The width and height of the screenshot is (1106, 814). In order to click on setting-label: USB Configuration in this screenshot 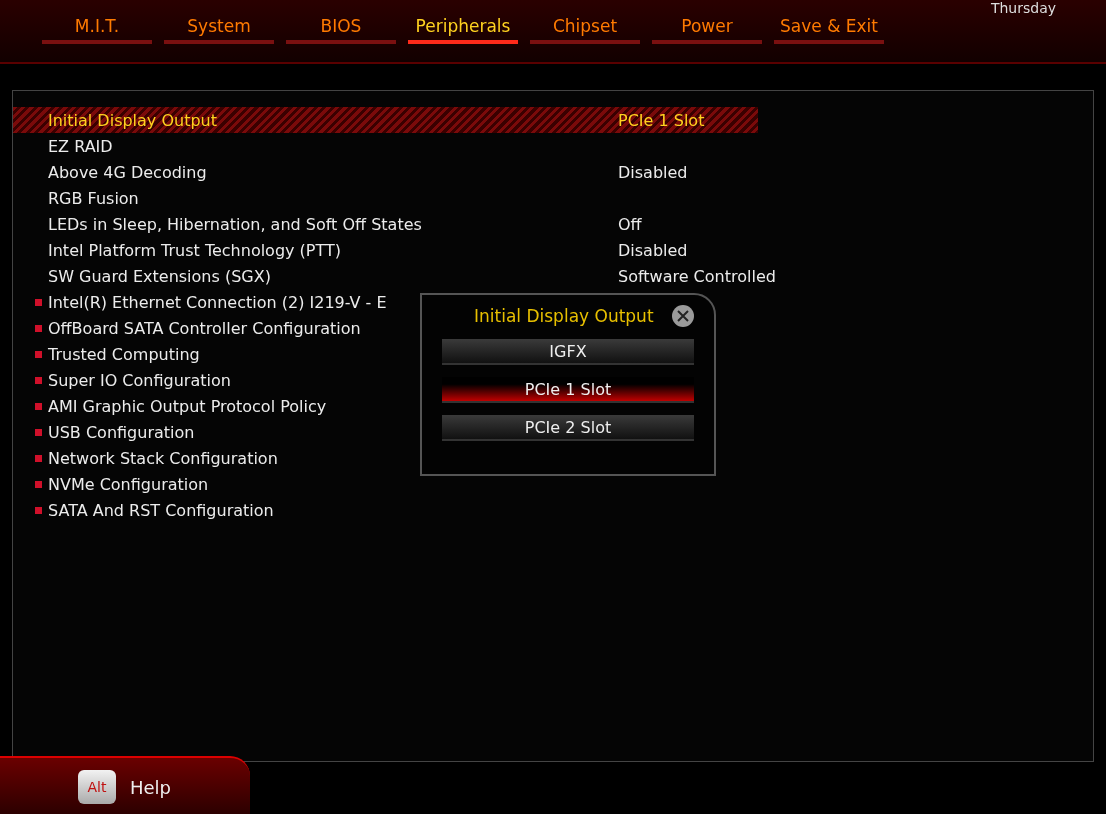, I will do `click(121, 432)`.